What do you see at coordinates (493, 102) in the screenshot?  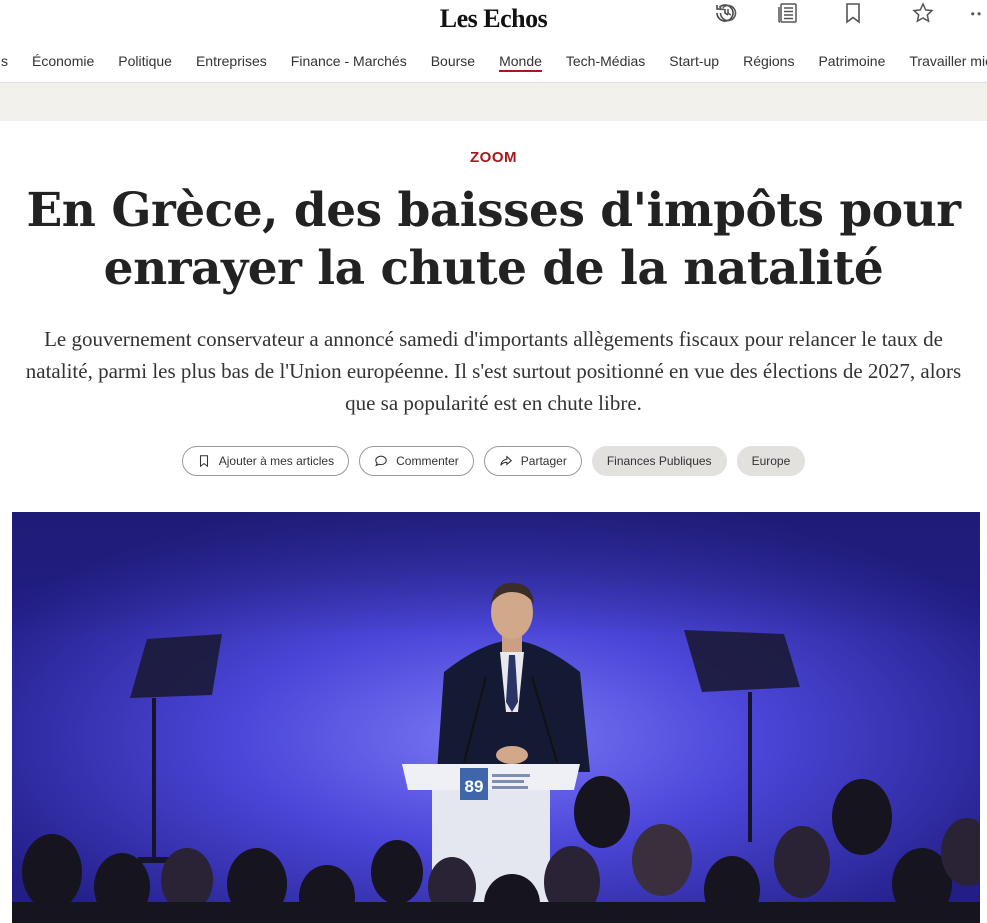 I see `ad-band` at bounding box center [493, 102].